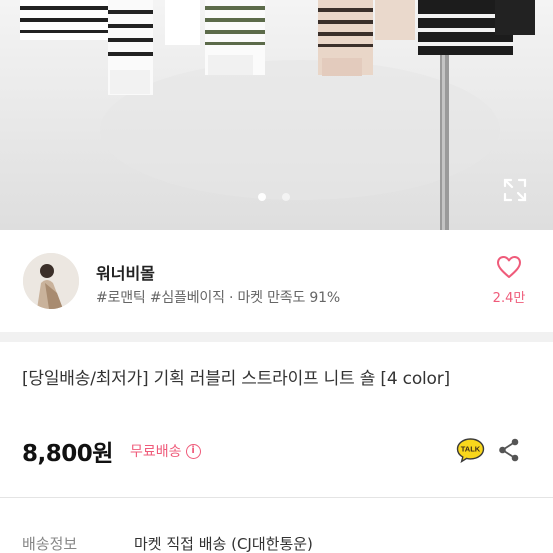 This screenshot has height=553, width=553. Describe the element at coordinates (50, 544) in the screenshot. I see `delivery-info-label: 배송정보` at that location.